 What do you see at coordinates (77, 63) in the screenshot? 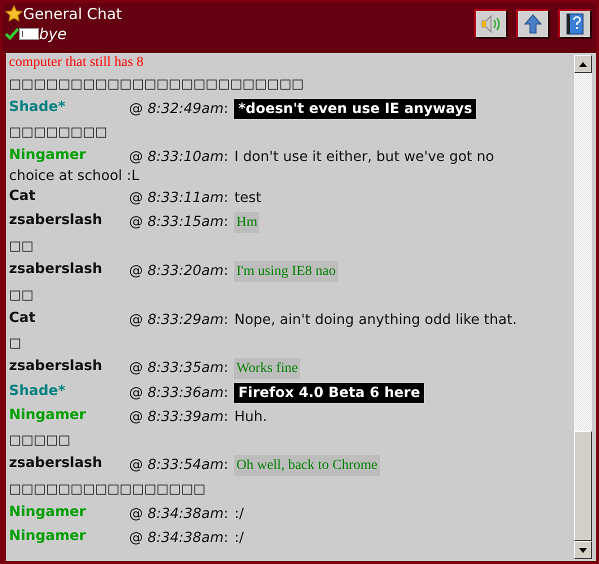
I see `note-text: computer that still has 8` at bounding box center [77, 63].